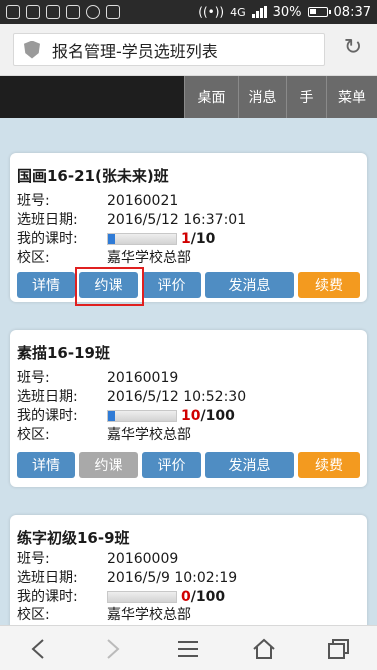  I want to click on hours-value: 0/100, so click(166, 597).